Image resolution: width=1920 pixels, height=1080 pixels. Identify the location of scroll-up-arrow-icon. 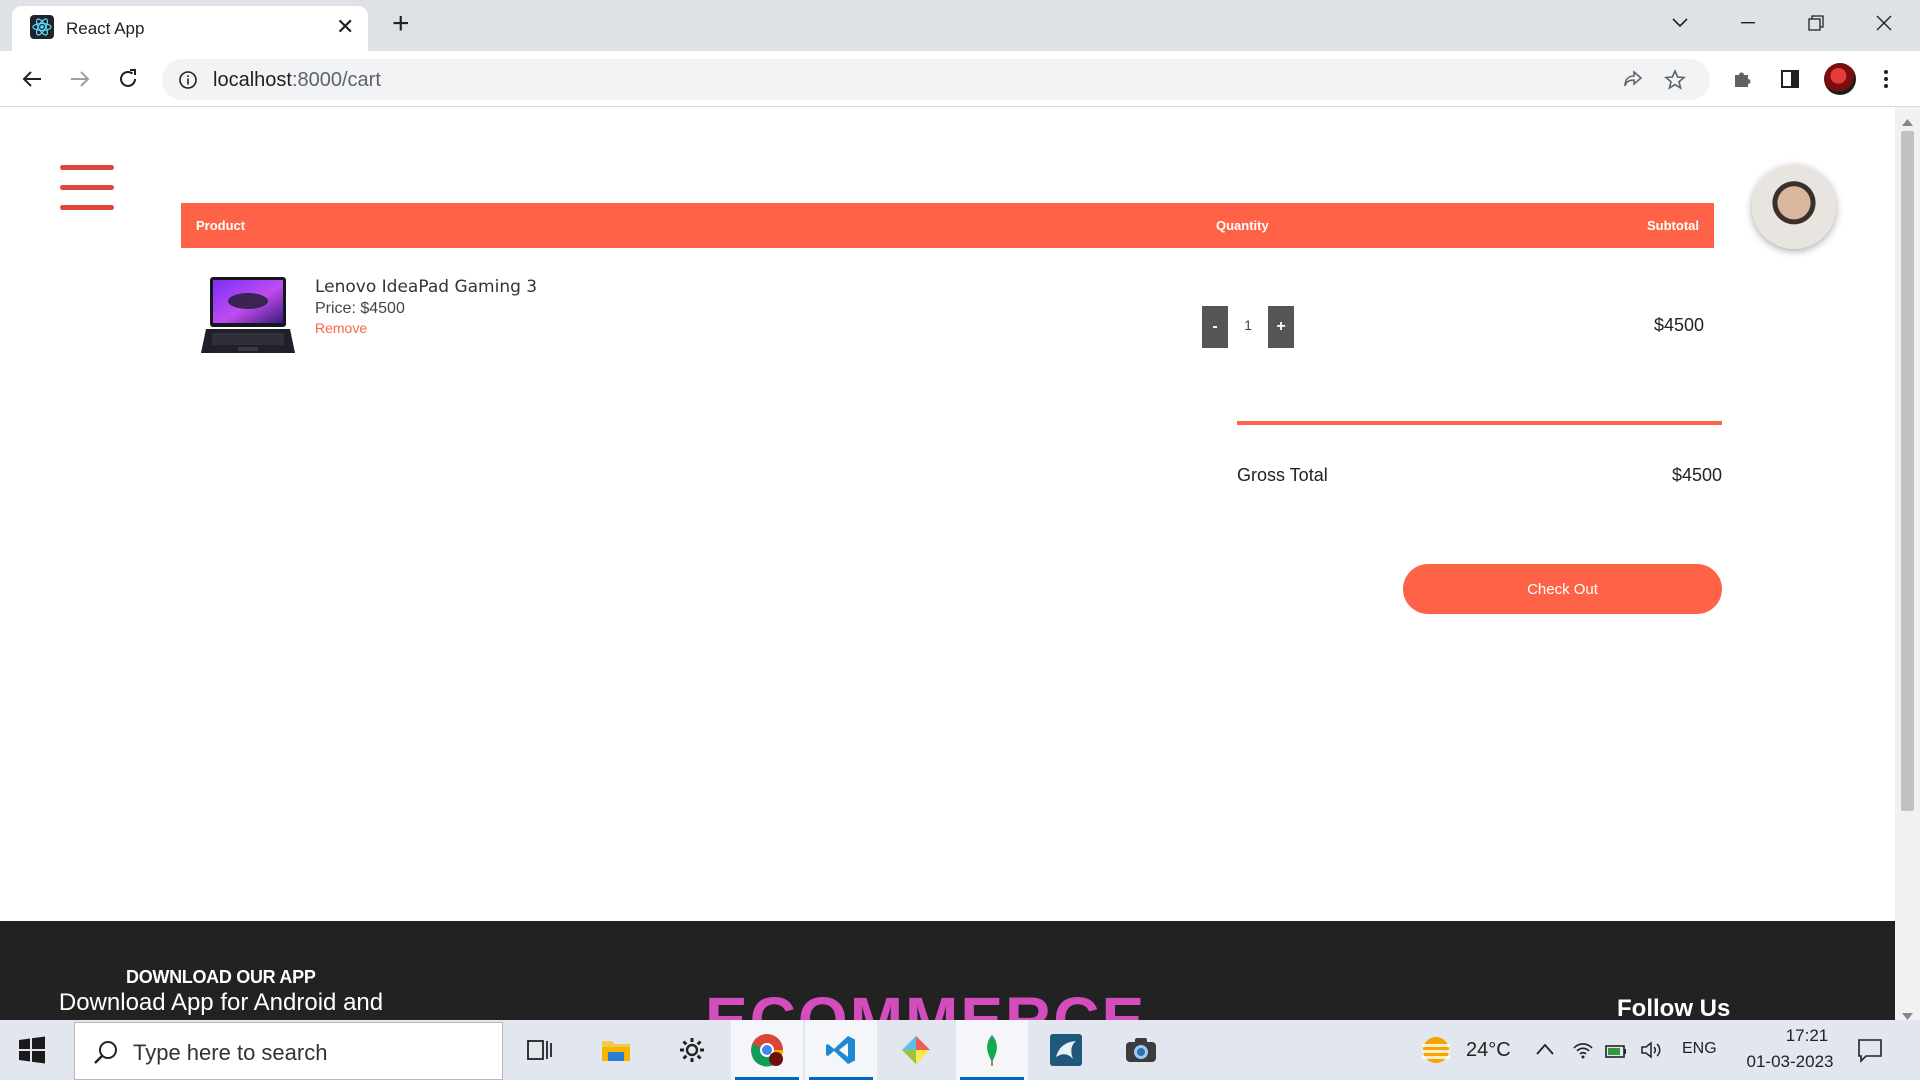
(1907, 122).